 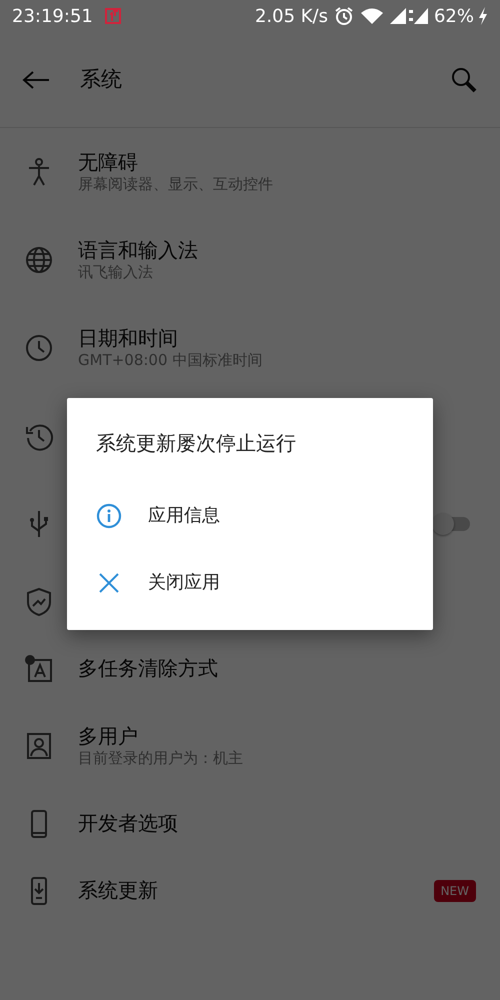 I want to click on info-icon, so click(x=109, y=515).